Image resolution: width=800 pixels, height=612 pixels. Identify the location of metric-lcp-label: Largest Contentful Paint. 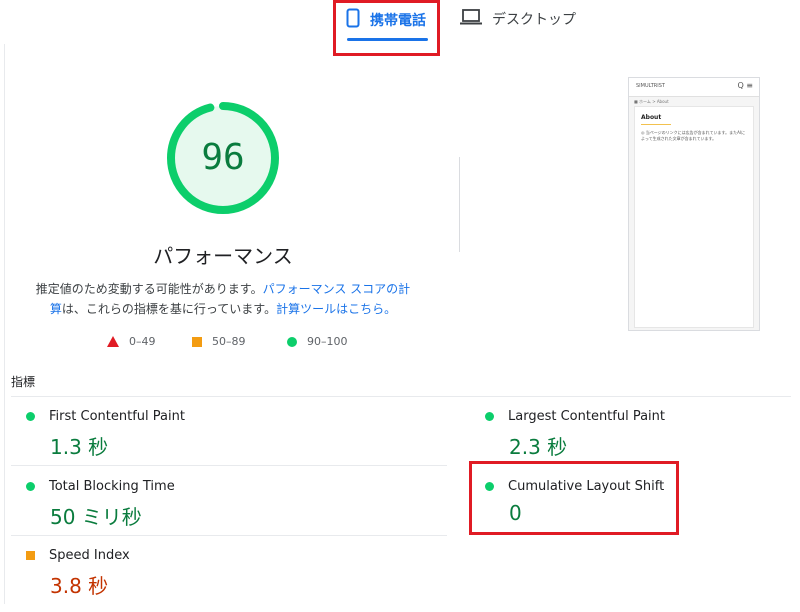
(587, 416).